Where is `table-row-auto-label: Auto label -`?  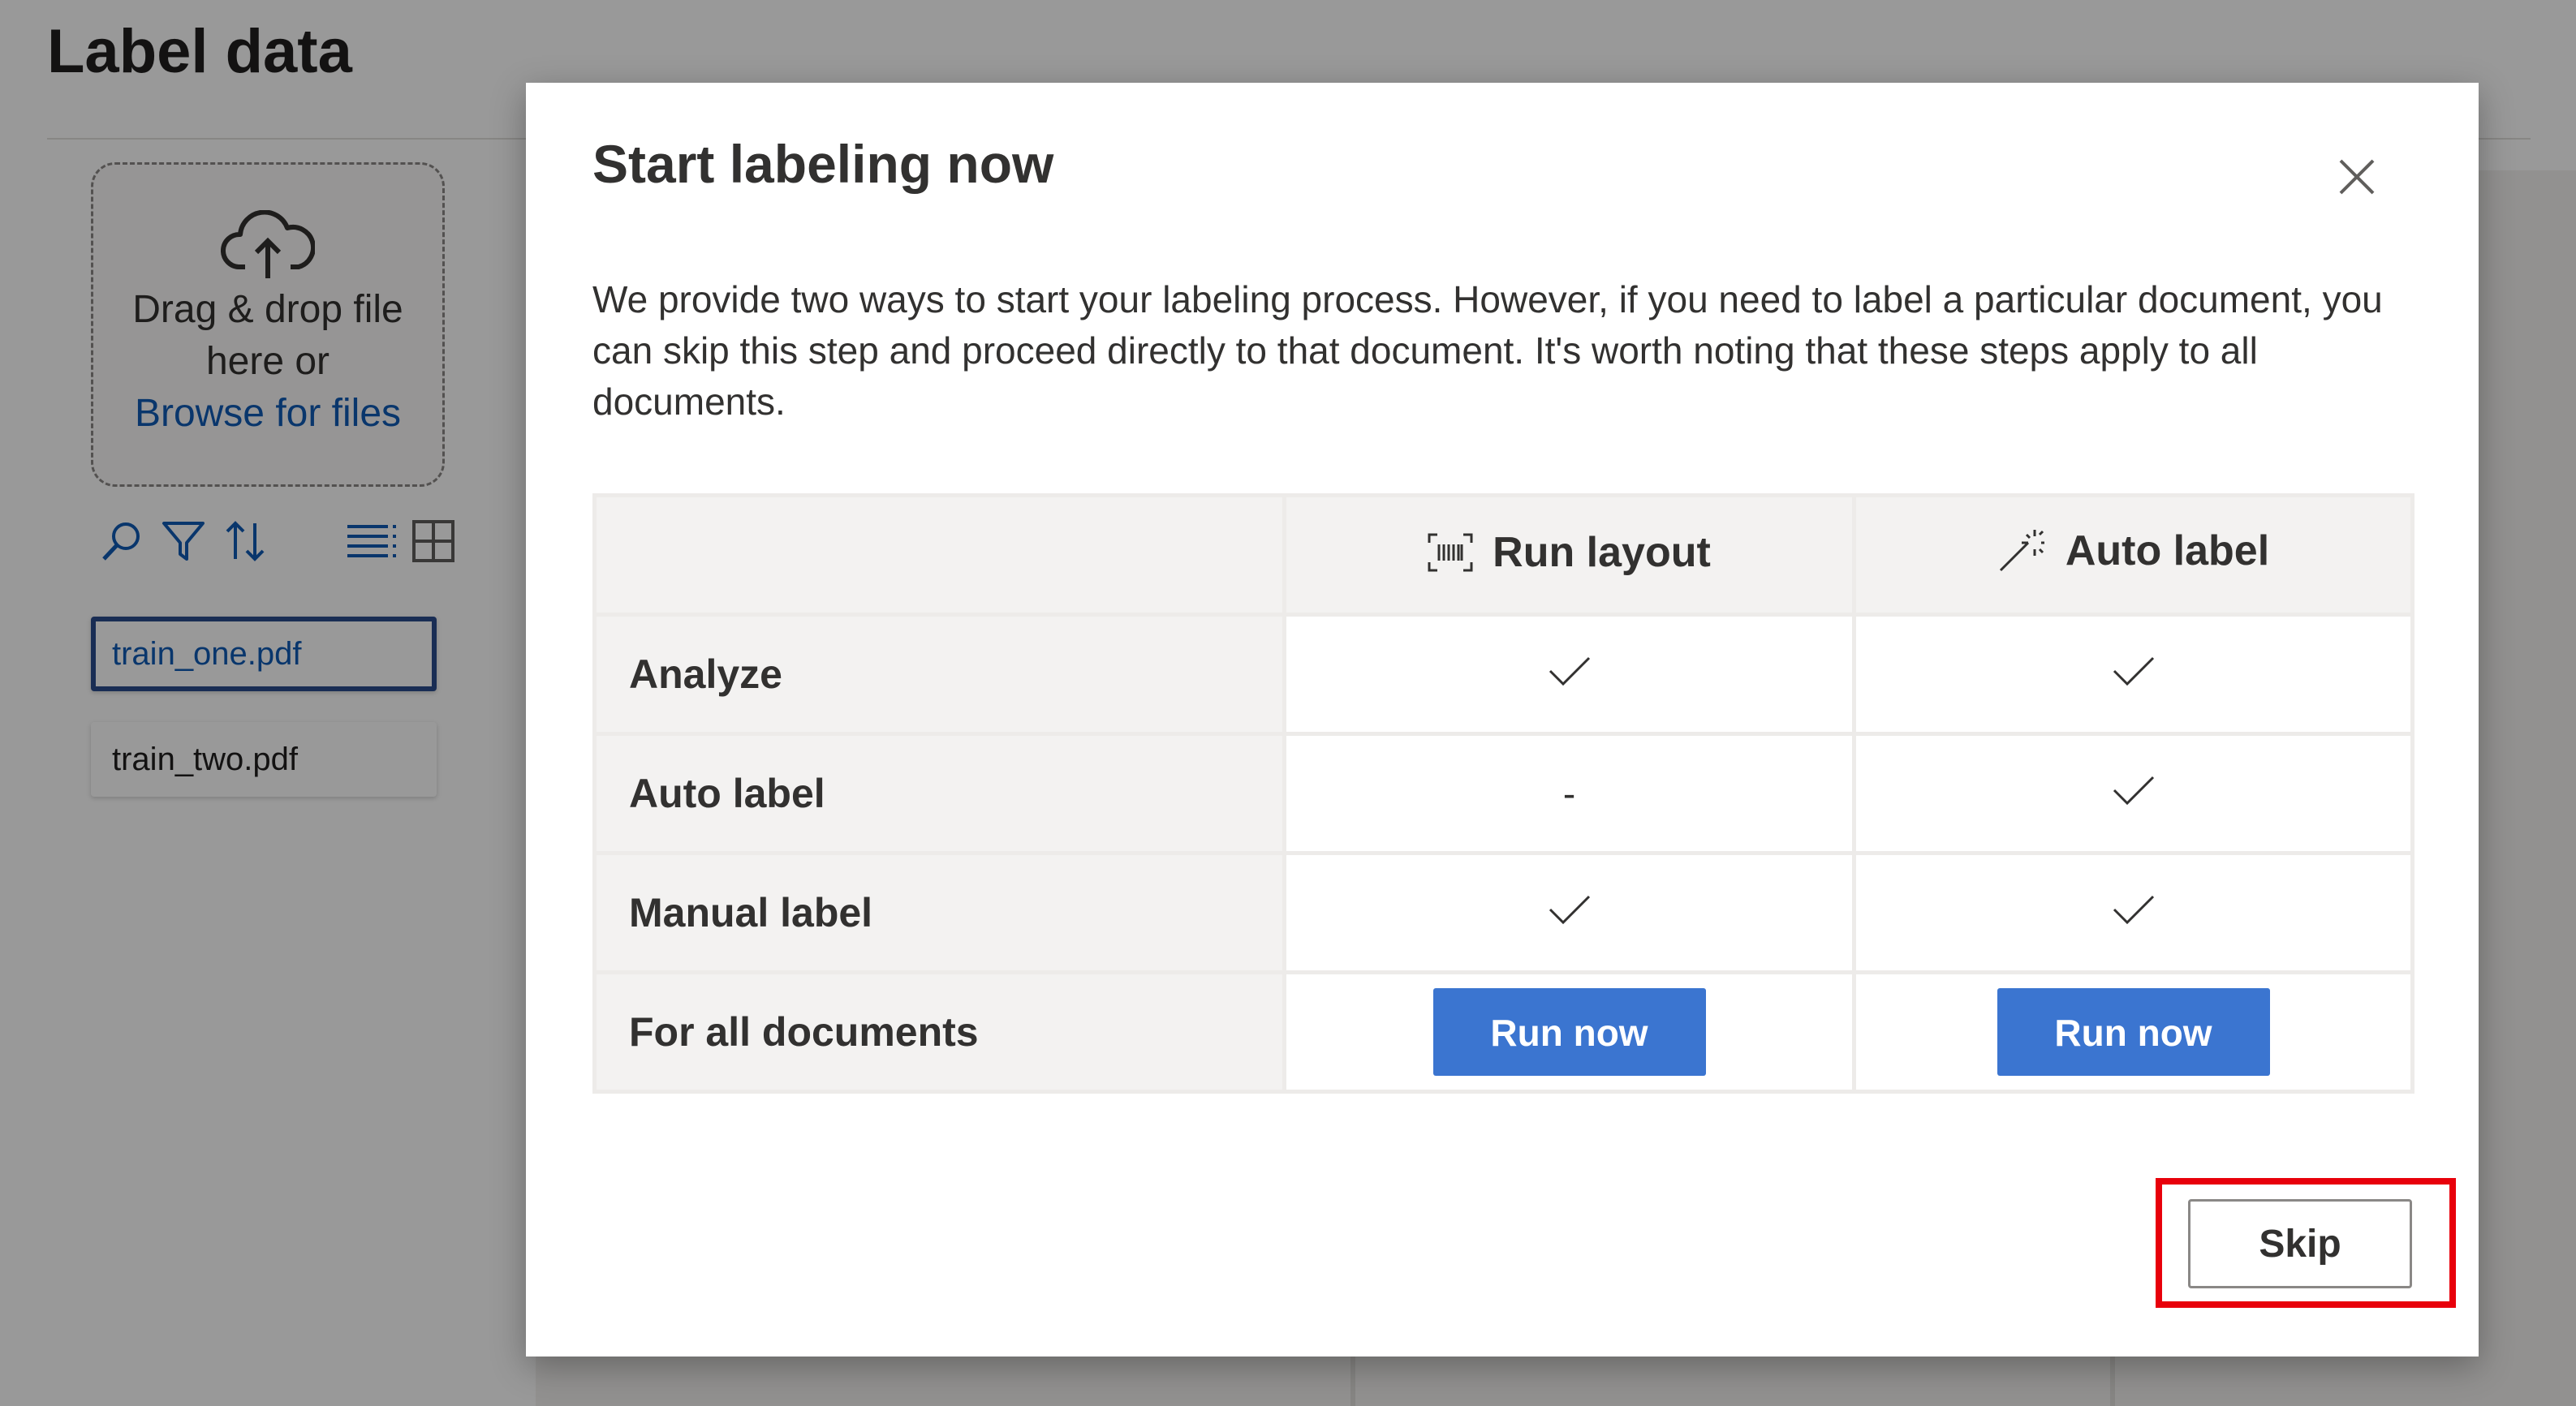 table-row-auto-label: Auto label - is located at coordinates (1503, 793).